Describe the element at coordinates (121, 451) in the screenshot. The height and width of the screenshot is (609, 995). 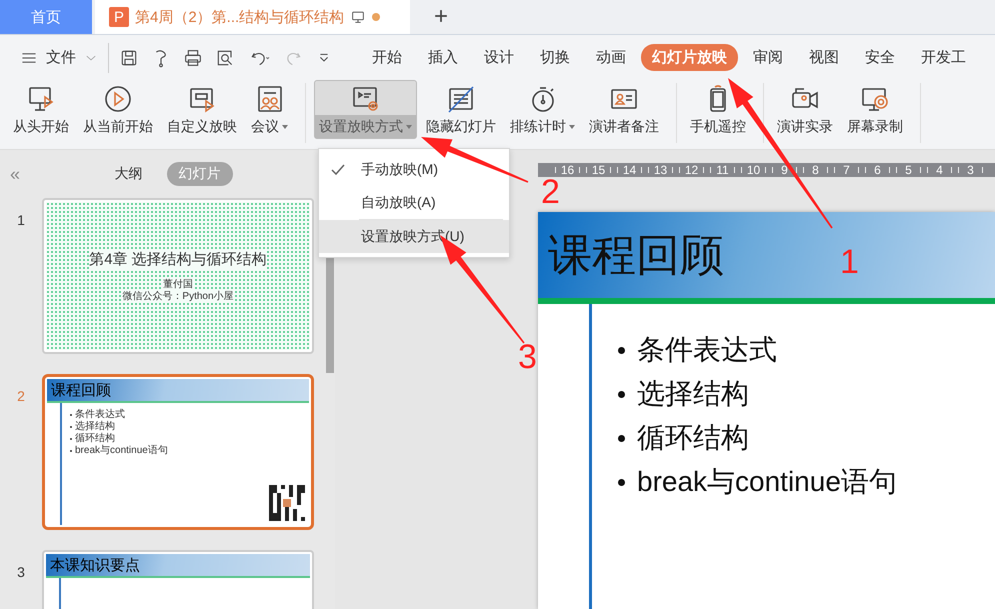
I see `thumbnail-bullet: break与continue语句` at that location.